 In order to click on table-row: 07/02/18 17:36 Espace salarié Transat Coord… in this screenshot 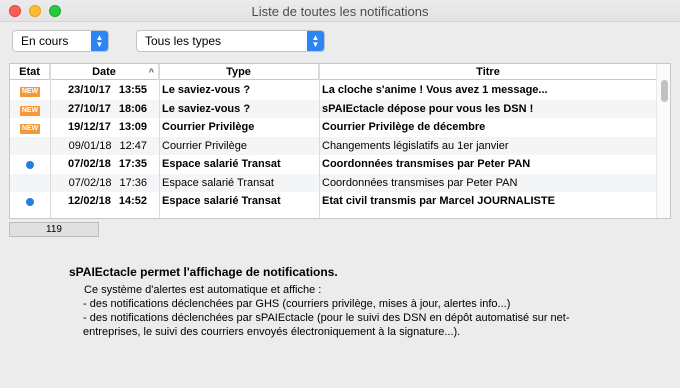, I will do `click(333, 182)`.